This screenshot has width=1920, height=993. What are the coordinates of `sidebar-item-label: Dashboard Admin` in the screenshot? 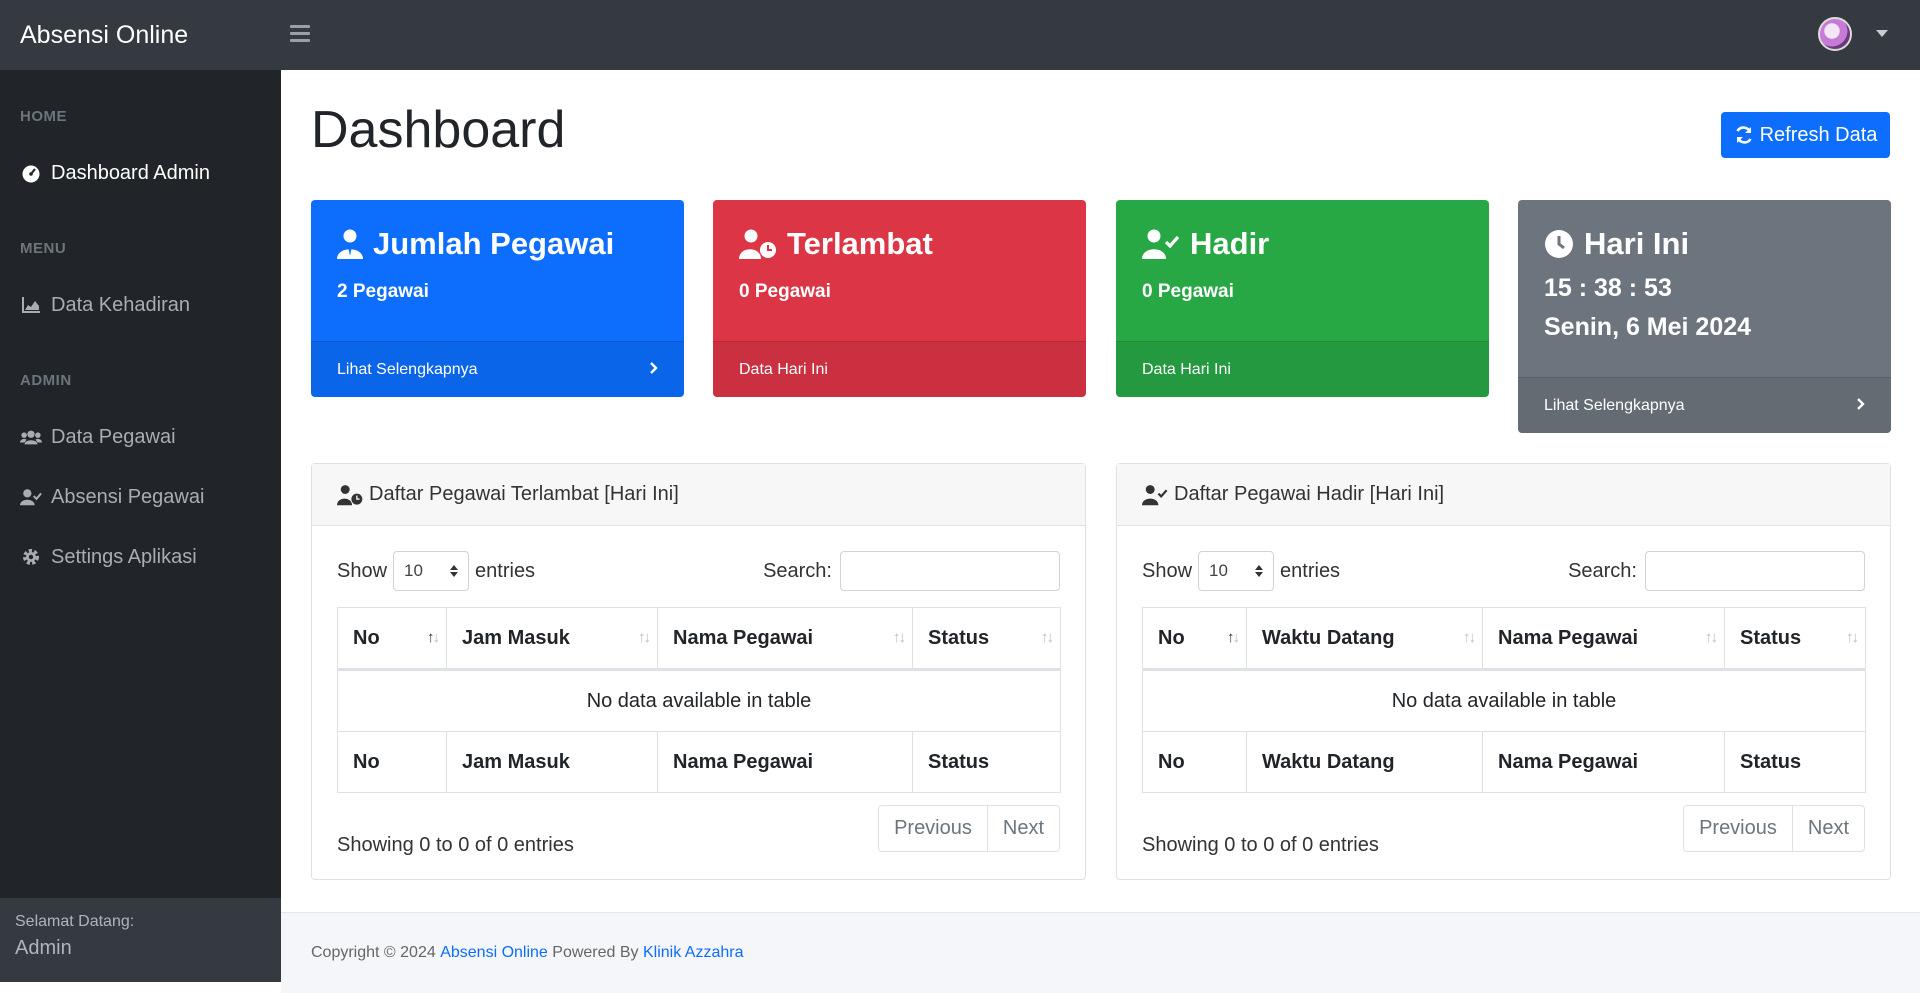 It's located at (130, 172).